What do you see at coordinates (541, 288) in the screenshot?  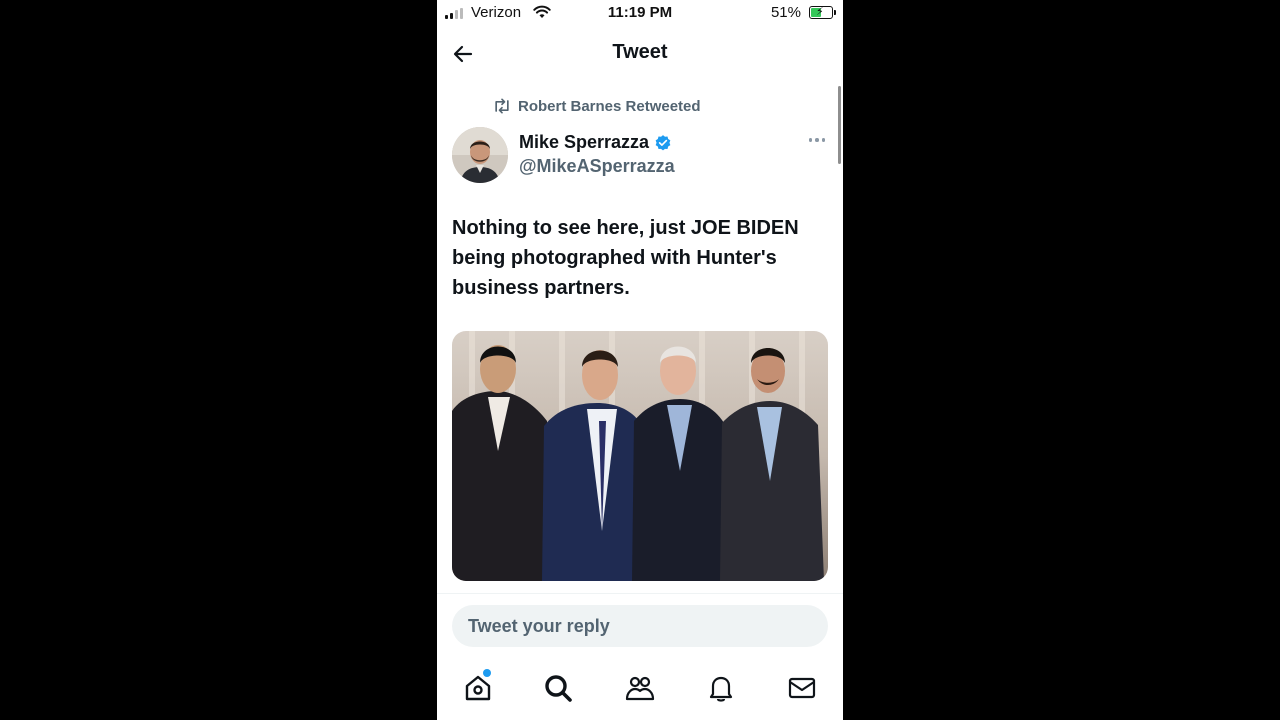 I see `tweet-text-line: business partners.` at bounding box center [541, 288].